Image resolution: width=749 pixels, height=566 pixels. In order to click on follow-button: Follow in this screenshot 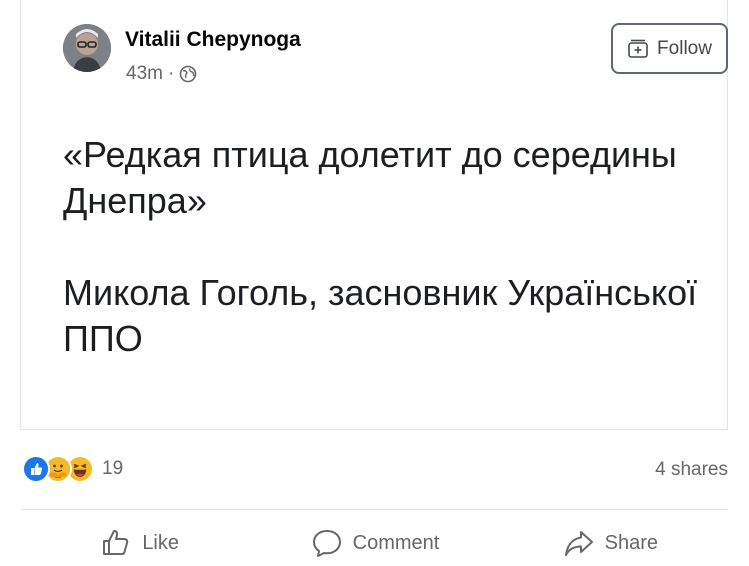, I will do `click(669, 48)`.